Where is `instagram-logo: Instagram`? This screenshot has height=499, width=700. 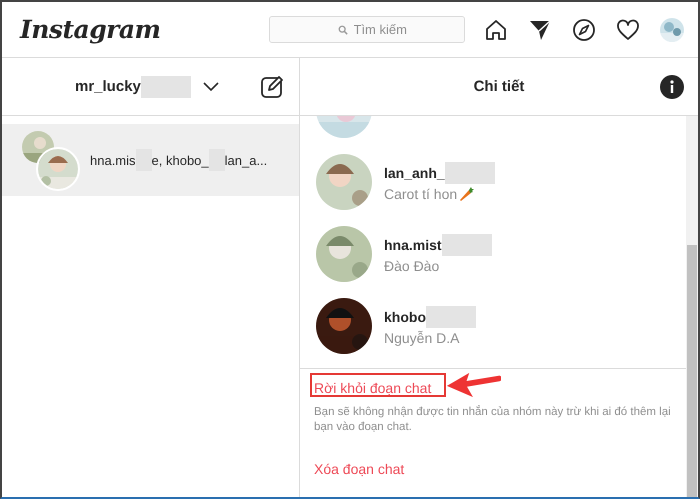
instagram-logo: Instagram is located at coordinates (90, 29).